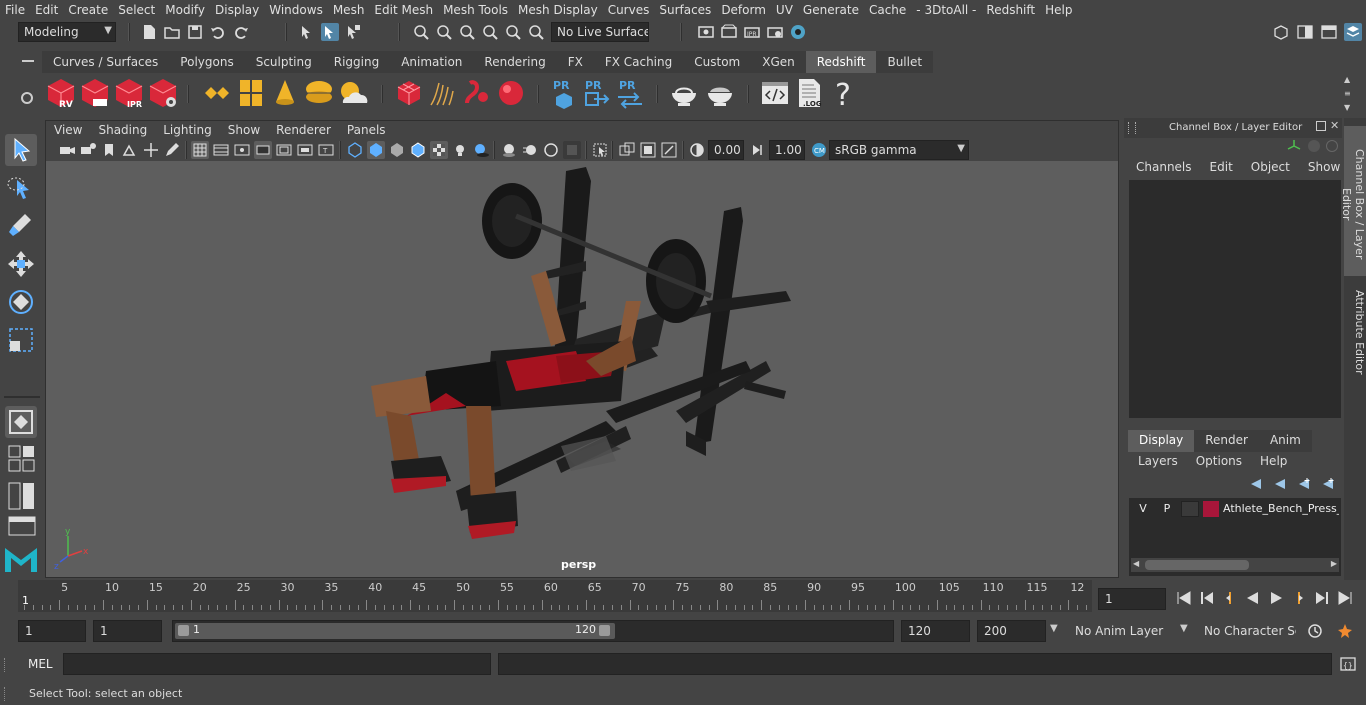  I want to click on live-surface-field: No Live Surface, so click(600, 32).